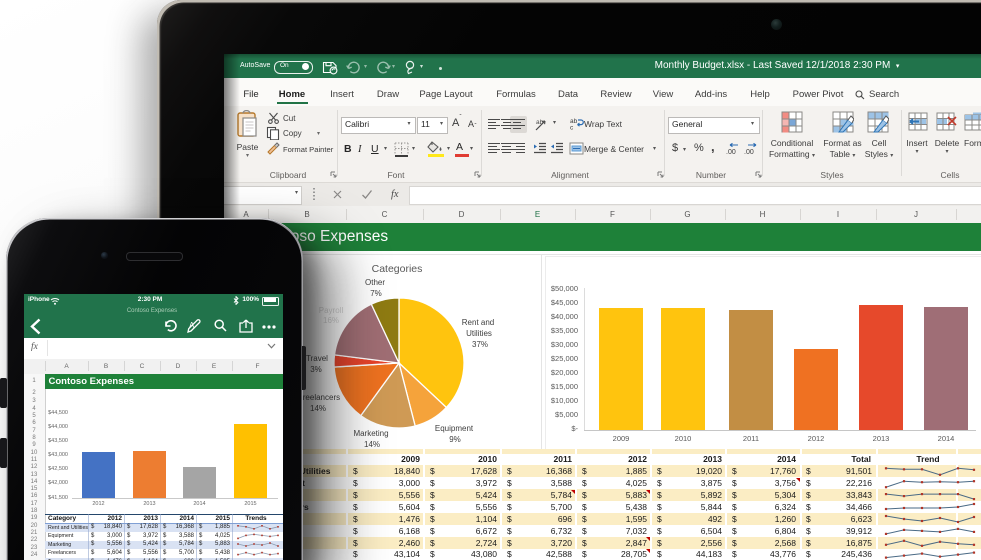 This screenshot has width=981, height=560. What do you see at coordinates (540, 122) in the screenshot?
I see `svg-text: ab` at bounding box center [540, 122].